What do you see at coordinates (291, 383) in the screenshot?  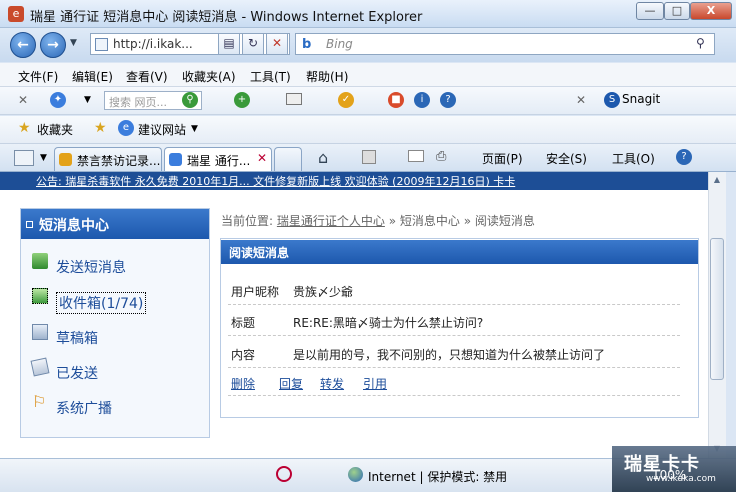 I see `reply-link: 回复` at bounding box center [291, 383].